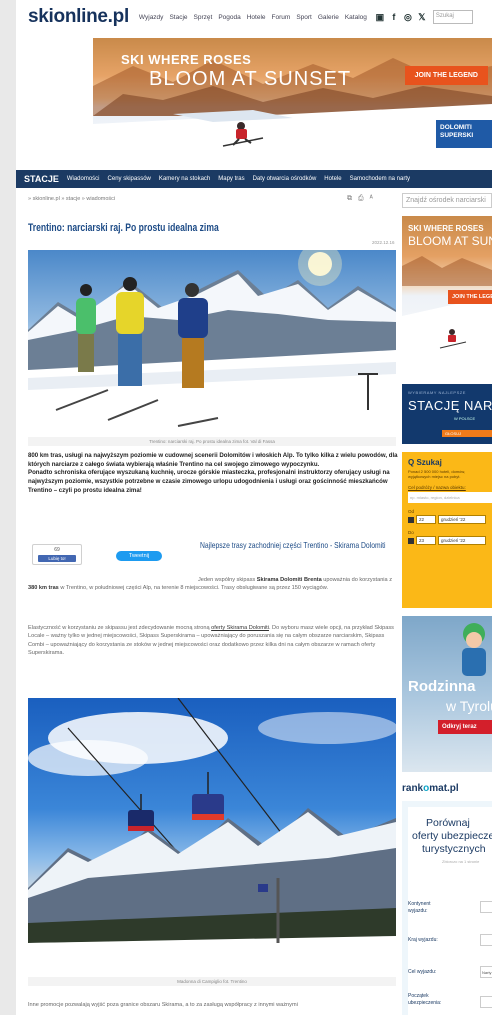  I want to click on top-nav-item: Pogoda, so click(229, 17).